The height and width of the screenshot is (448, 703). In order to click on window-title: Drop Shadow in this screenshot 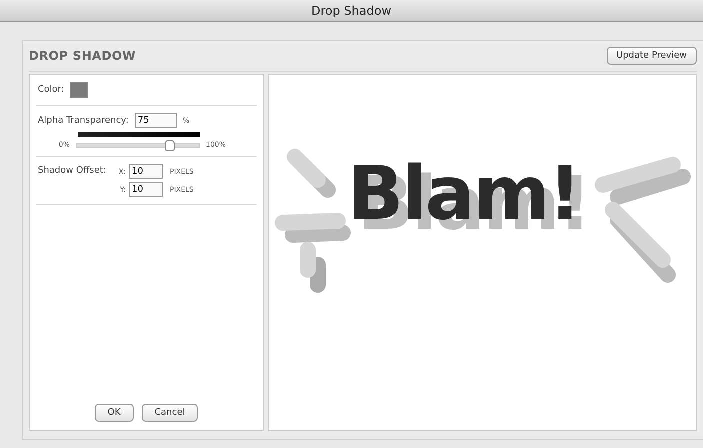, I will do `click(351, 11)`.